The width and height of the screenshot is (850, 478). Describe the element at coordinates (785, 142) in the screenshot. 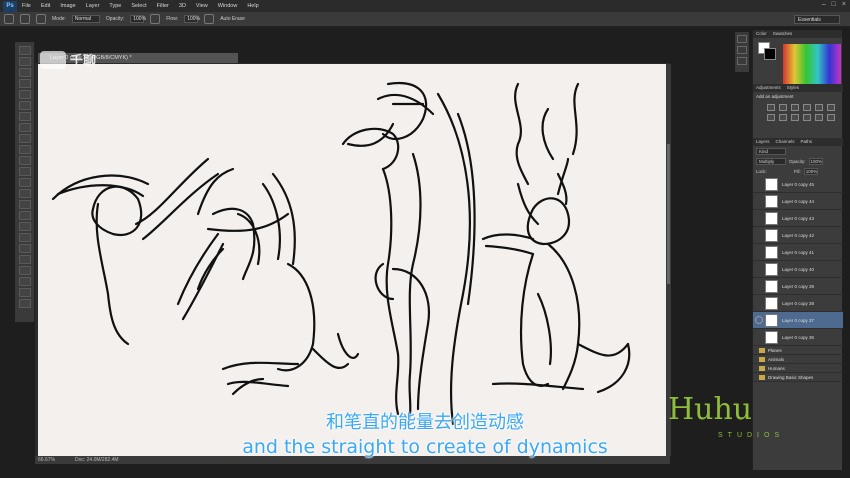

I see `layers-tab-channels: Channels` at that location.